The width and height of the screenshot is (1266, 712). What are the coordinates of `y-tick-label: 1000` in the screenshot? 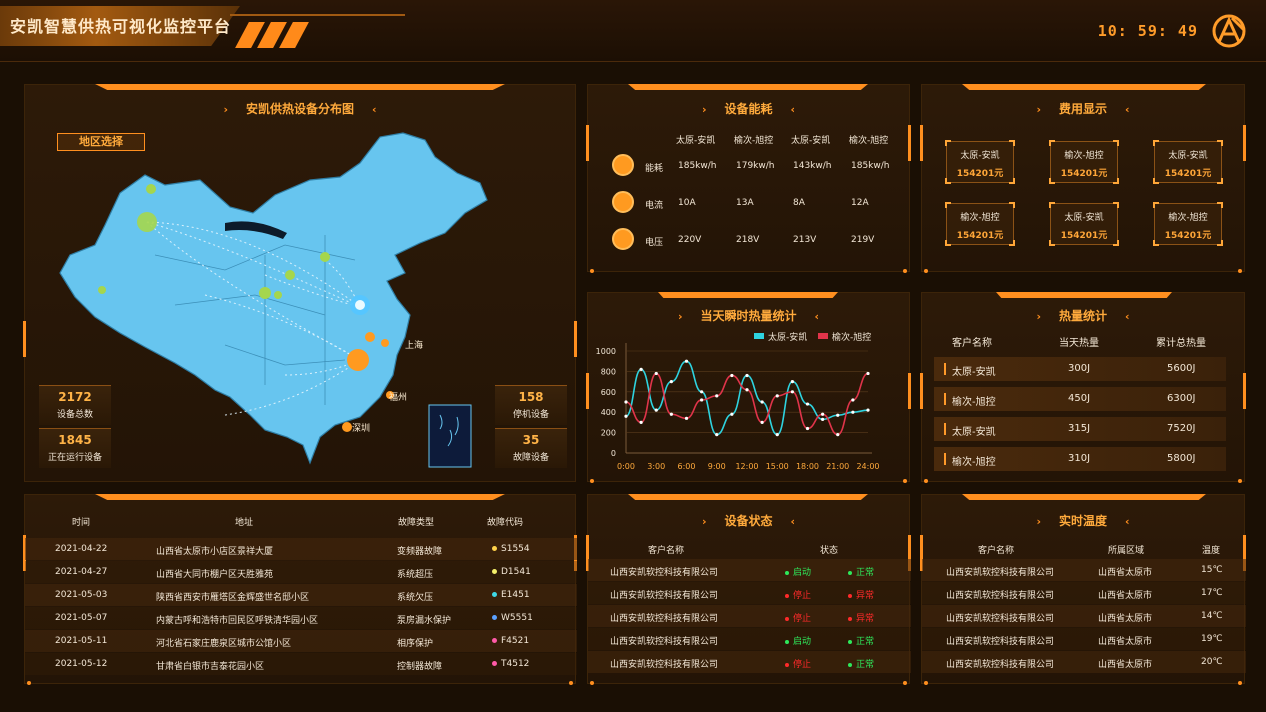 It's located at (606, 351).